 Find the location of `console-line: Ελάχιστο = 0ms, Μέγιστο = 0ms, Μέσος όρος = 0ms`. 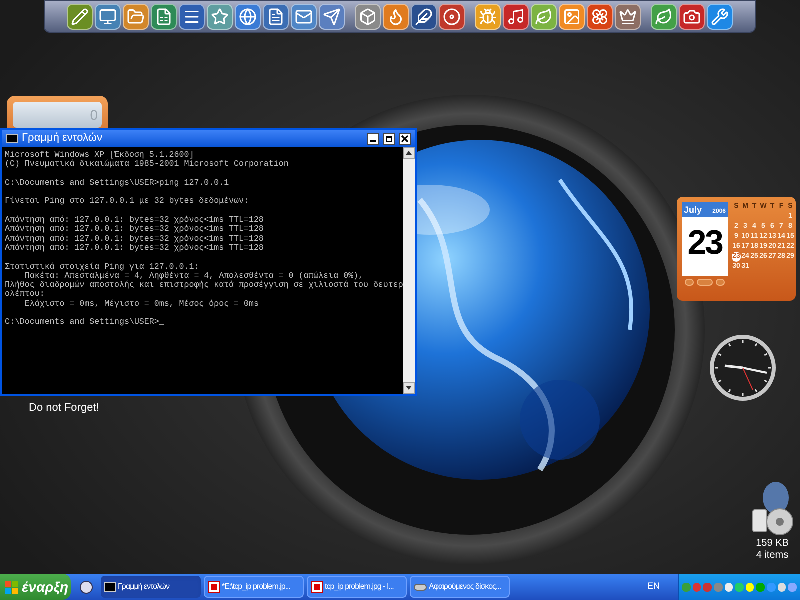

console-line: Ελάχιστο = 0ms, Μέγιστο = 0ms, Μέσος όρος = 0ms is located at coordinates (142, 305).